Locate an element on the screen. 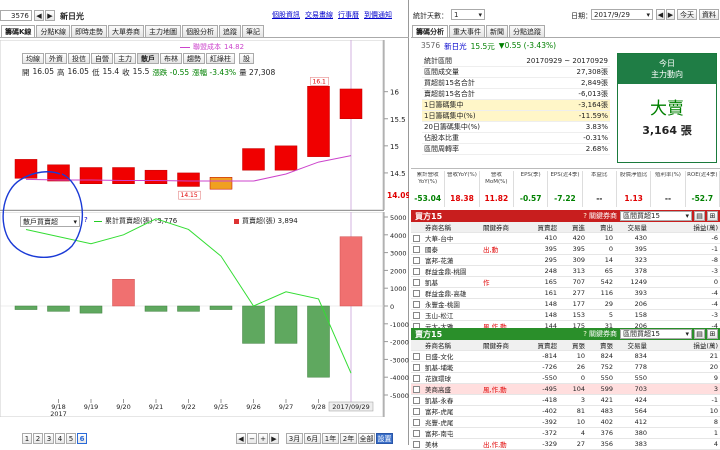 This screenshot has width=720, height=450. page-2-button: 2 is located at coordinates (38, 438).